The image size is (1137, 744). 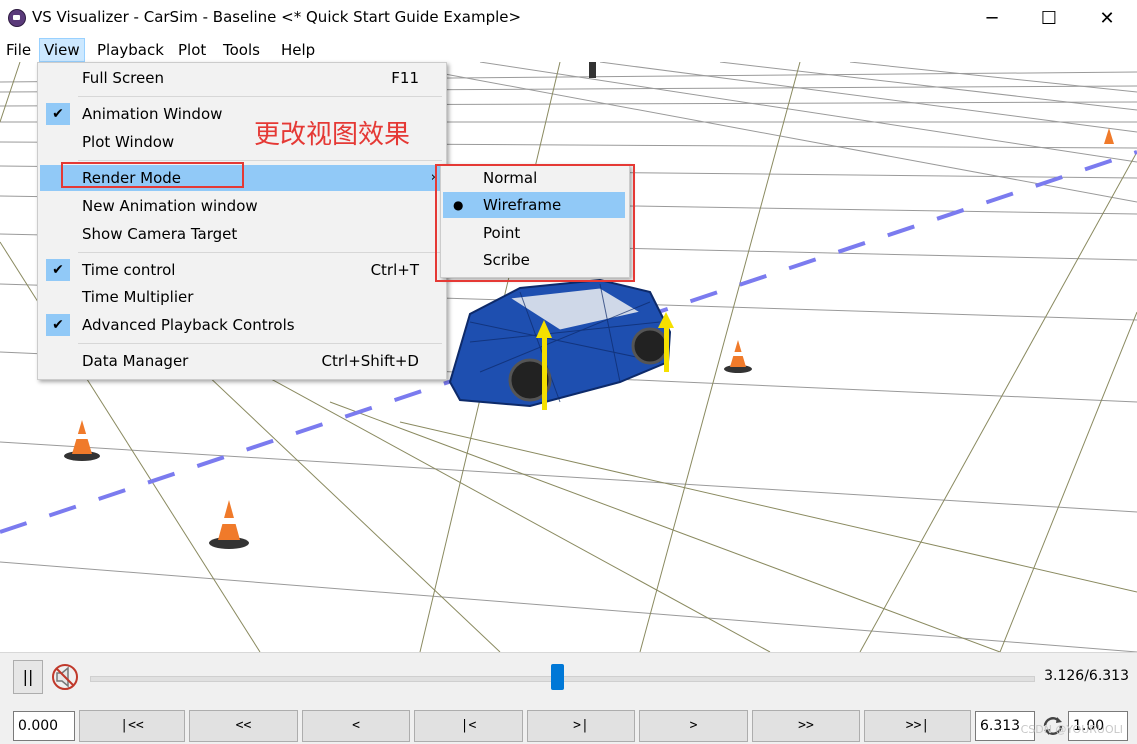 What do you see at coordinates (242, 78) in the screenshot?
I see `menu-item-full-screen: Full Screen F11` at bounding box center [242, 78].